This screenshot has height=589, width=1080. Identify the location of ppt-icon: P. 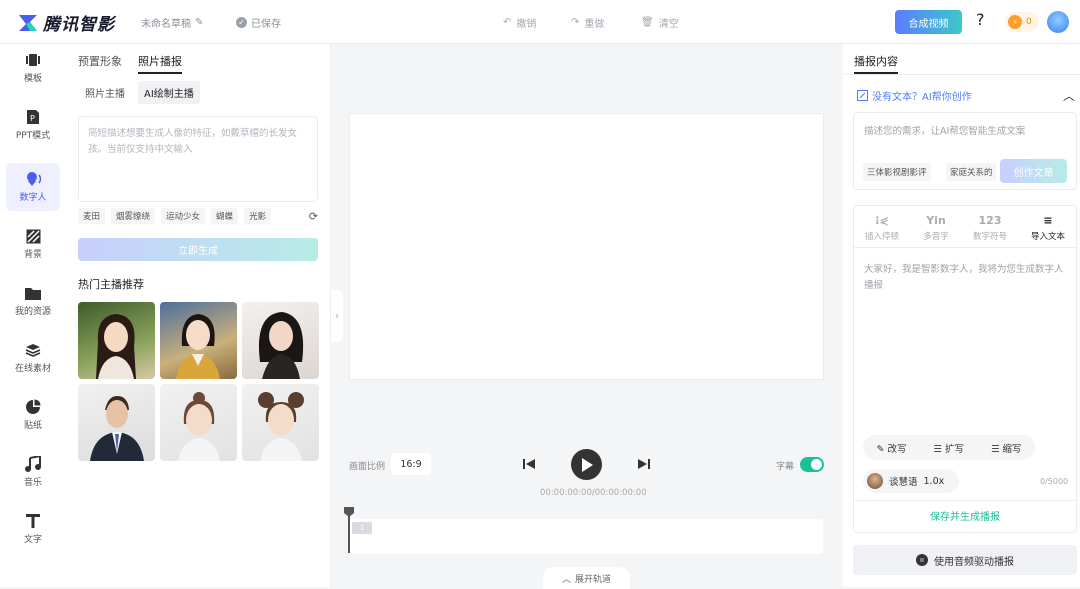
(33, 117).